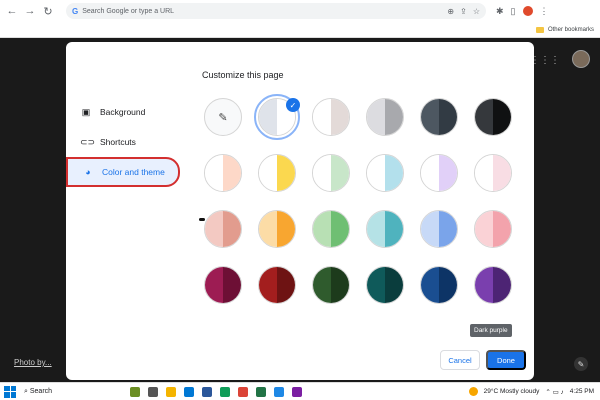 The height and width of the screenshot is (400, 600). I want to click on bookmarks-bar: Other bookmarks, so click(300, 30).